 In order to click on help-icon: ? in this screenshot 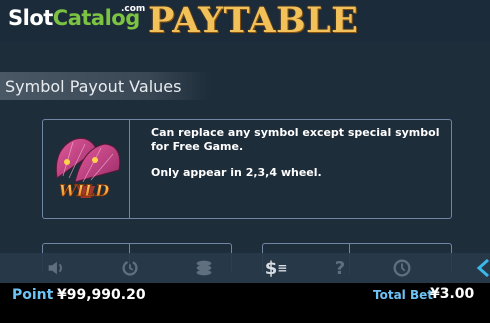, I will do `click(340, 268)`.